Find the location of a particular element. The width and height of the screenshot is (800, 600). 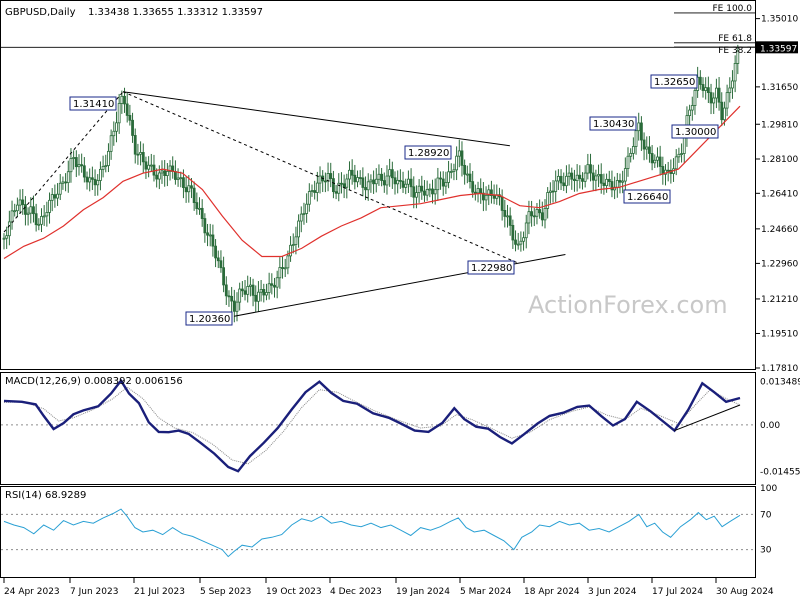

symbol-label: GBPUSD,Daily is located at coordinates (40, 12).